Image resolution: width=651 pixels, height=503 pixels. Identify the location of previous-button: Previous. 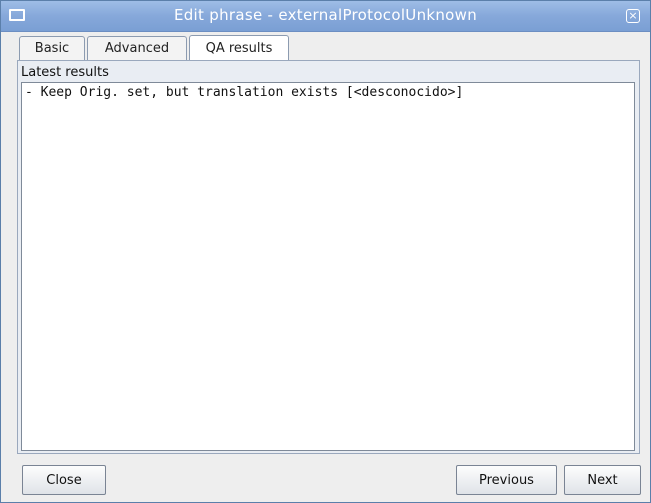
(506, 480).